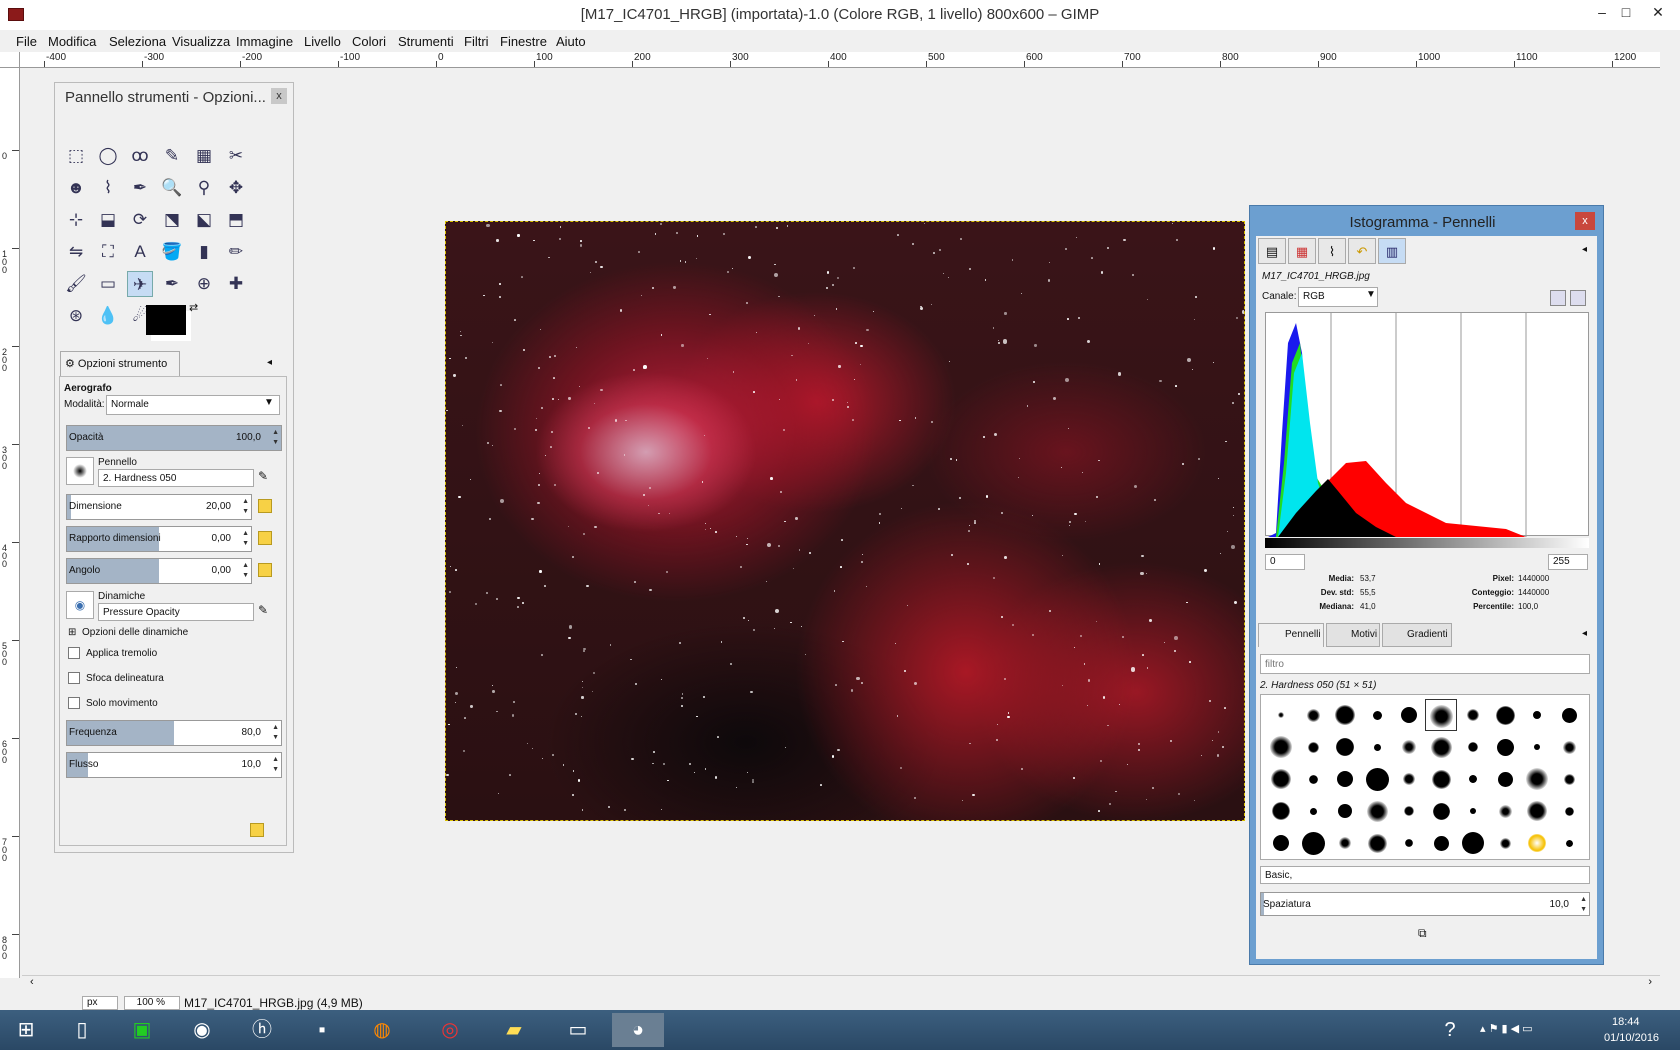 This screenshot has height=1050, width=1680. What do you see at coordinates (265, 538) in the screenshot?
I see `reset-ratio-icon` at bounding box center [265, 538].